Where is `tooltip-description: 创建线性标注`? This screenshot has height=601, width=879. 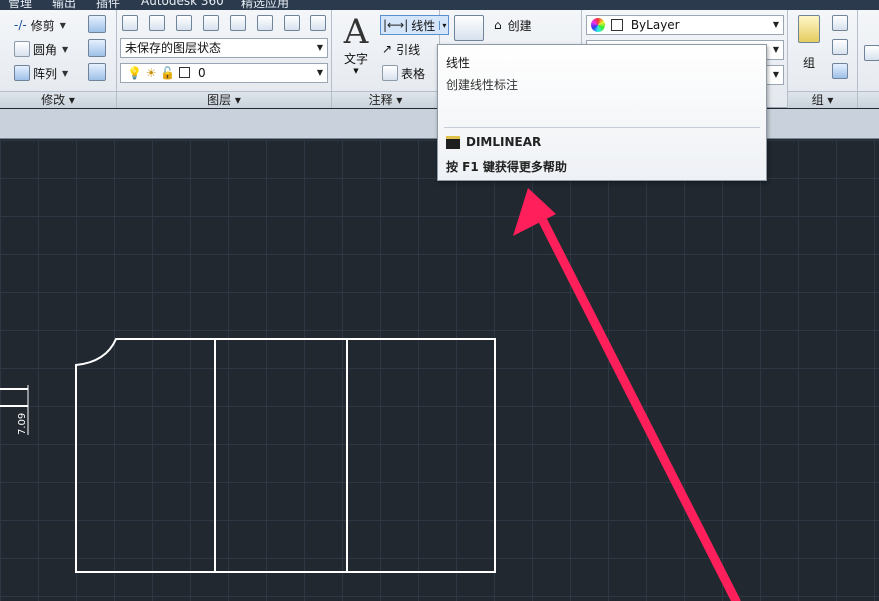
tooltip-description: 创建线性标注 is located at coordinates (482, 85).